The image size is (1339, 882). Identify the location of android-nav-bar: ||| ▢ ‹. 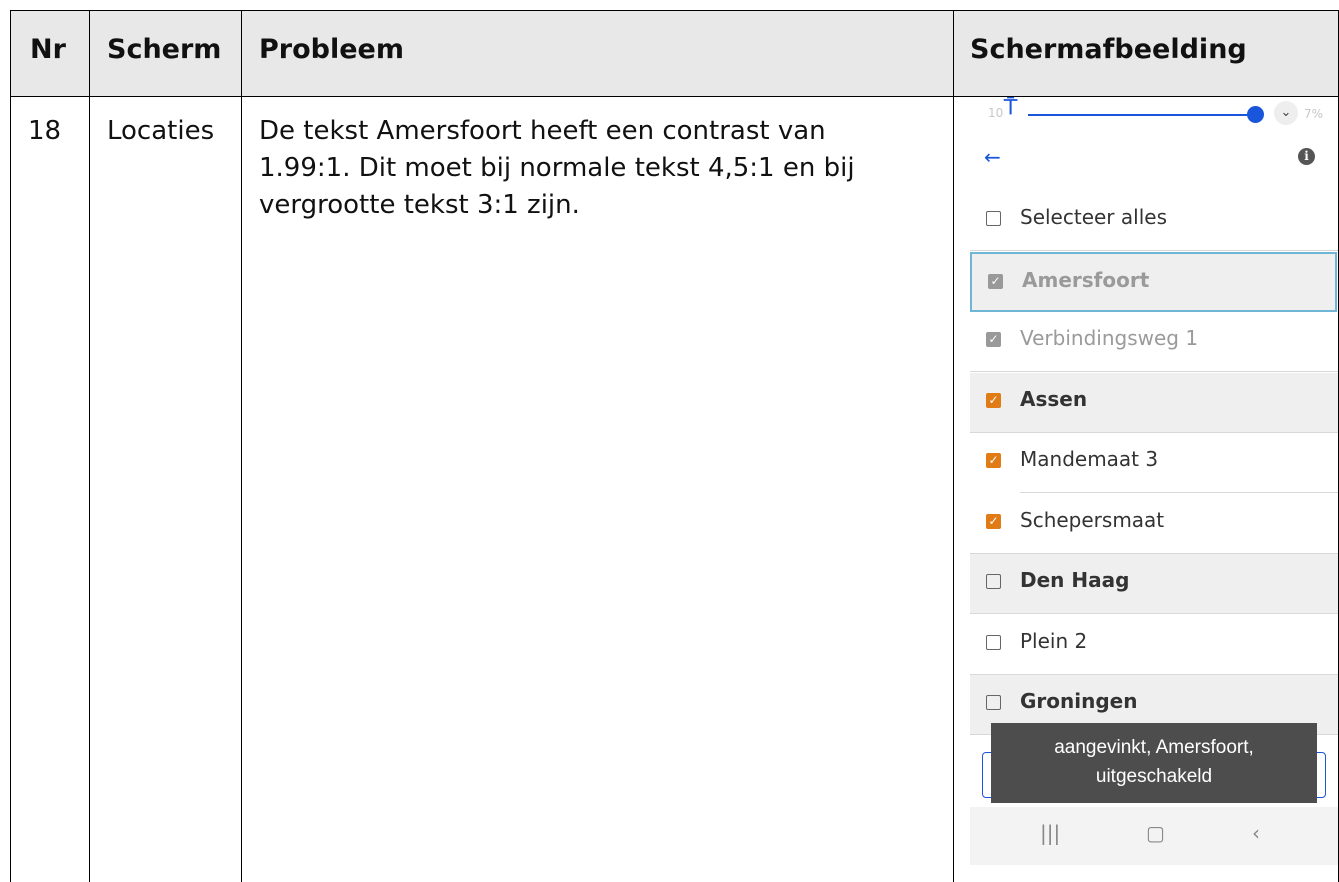
(1154, 836).